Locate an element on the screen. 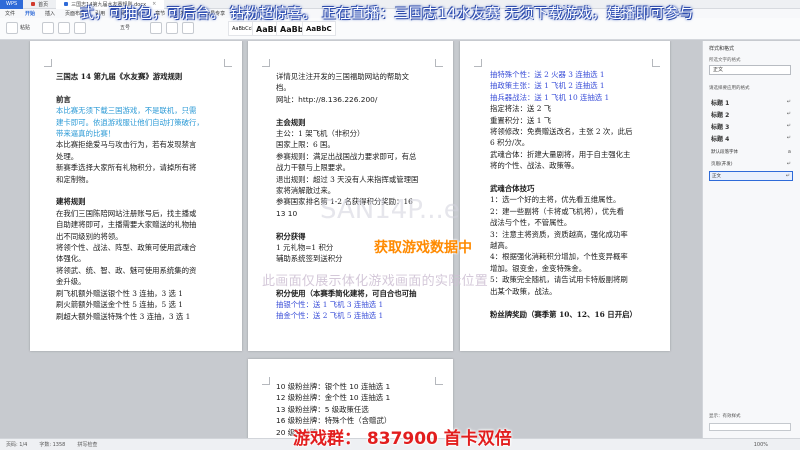 Image resolution: width=800 pixels, height=450 pixels. text-line: 刷火箭额外赠送金个性 5 连抽，5 选 1 is located at coordinates (119, 305).